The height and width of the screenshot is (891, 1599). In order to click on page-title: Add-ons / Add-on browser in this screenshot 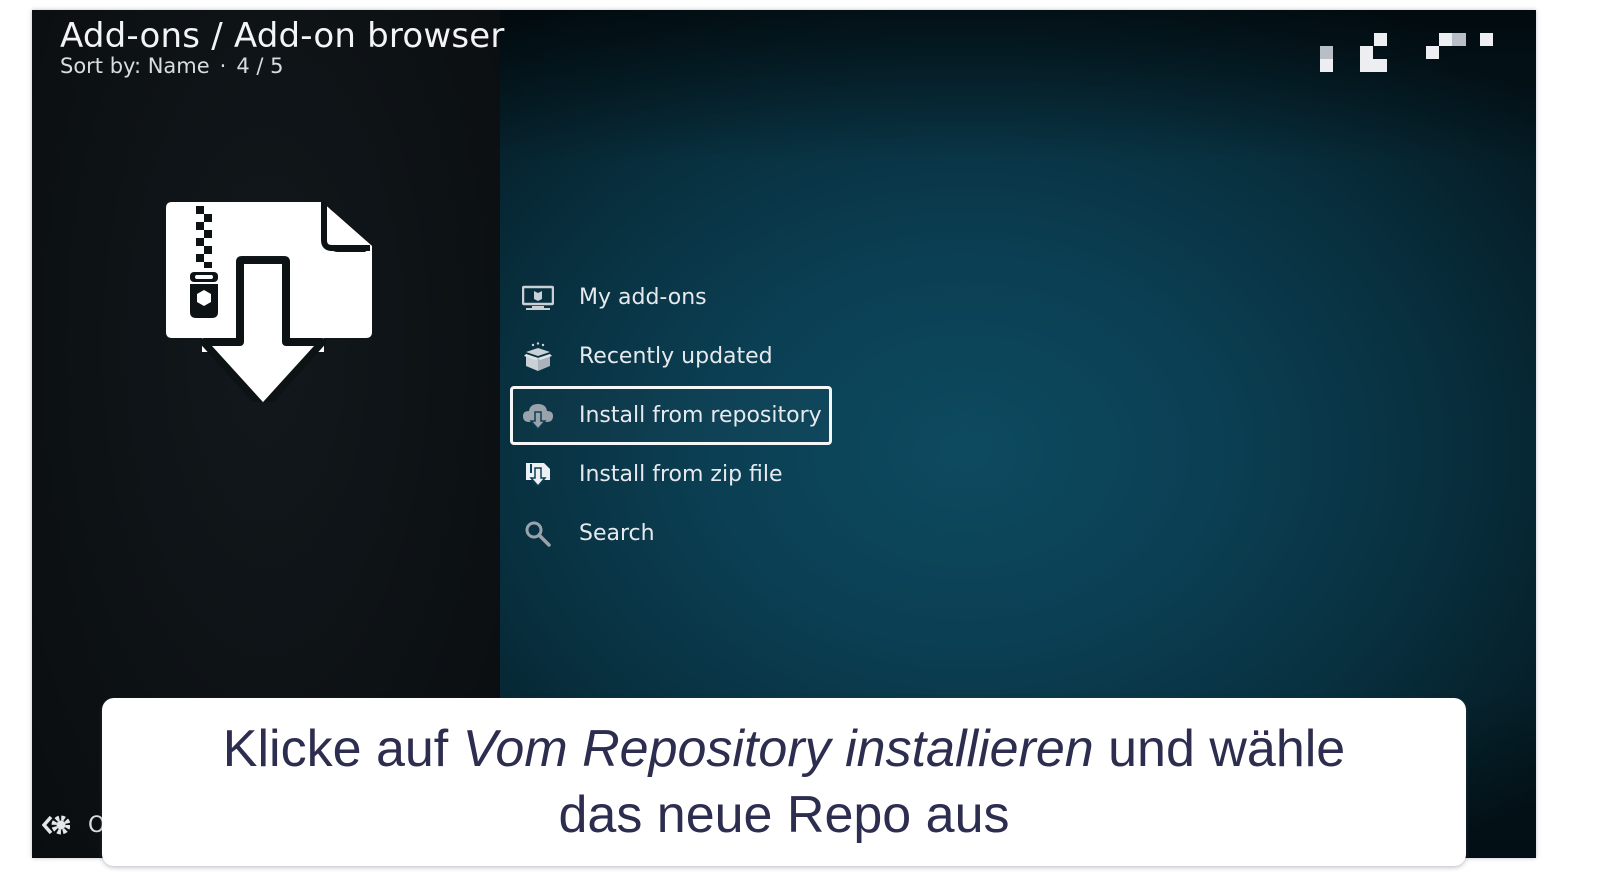, I will do `click(282, 36)`.